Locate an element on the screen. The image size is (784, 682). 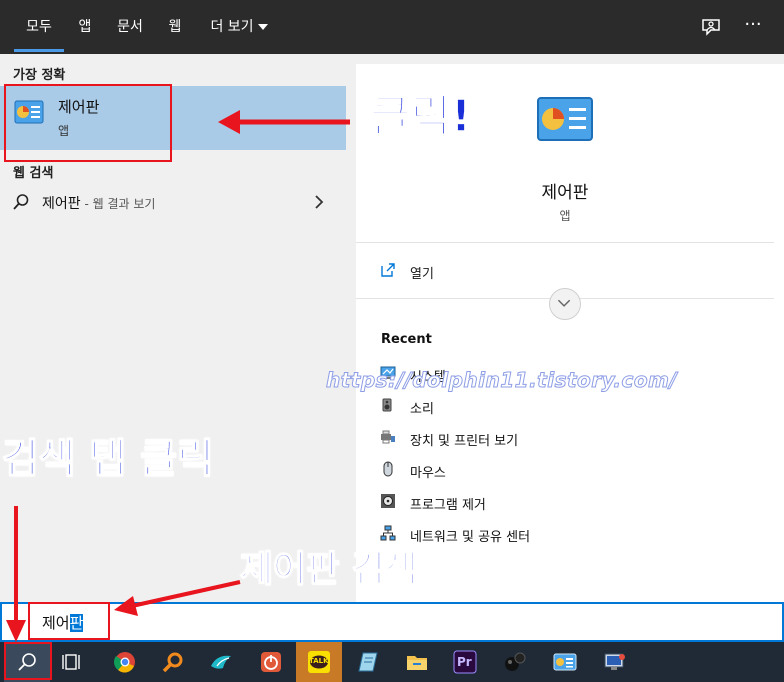
annotation-box-search-text is located at coordinates (69, 621).